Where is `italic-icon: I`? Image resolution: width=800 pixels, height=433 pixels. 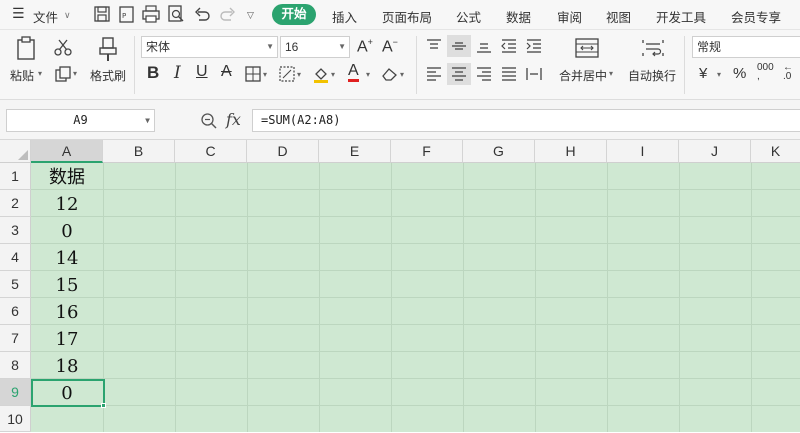 italic-icon: I is located at coordinates (177, 73).